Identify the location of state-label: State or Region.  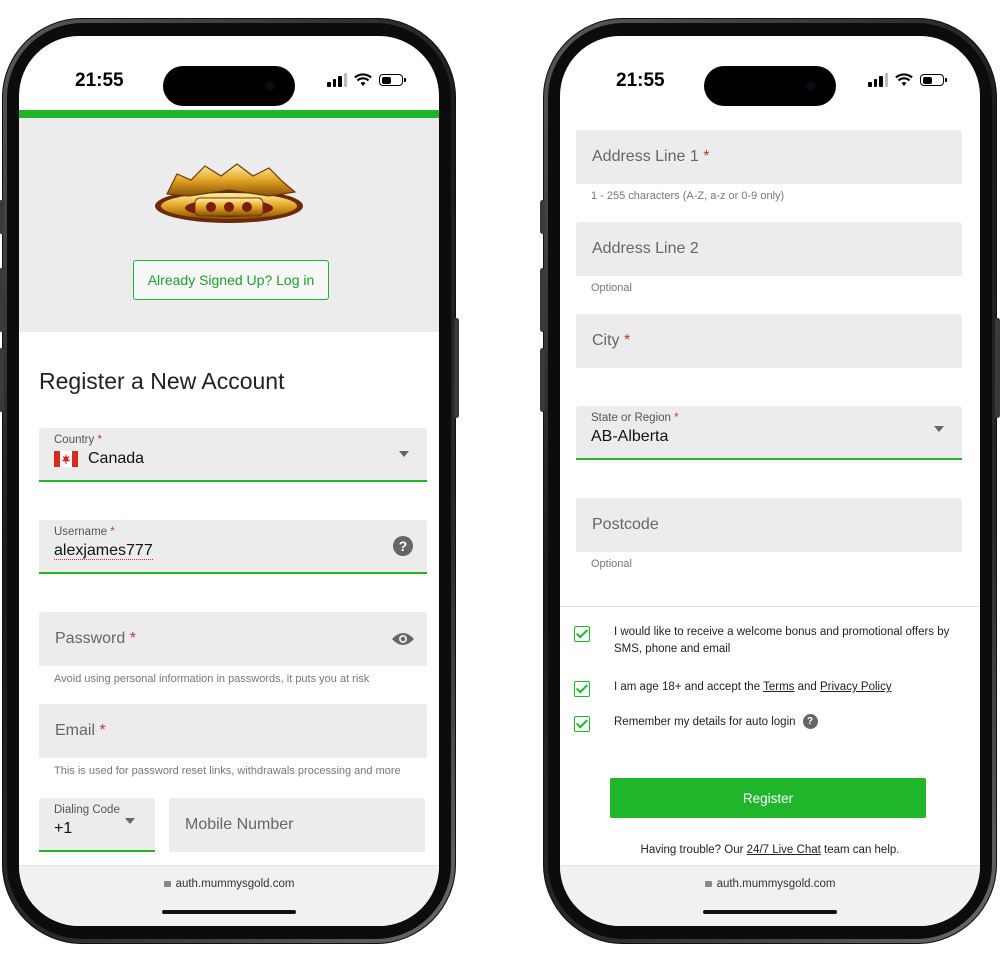
(631, 418).